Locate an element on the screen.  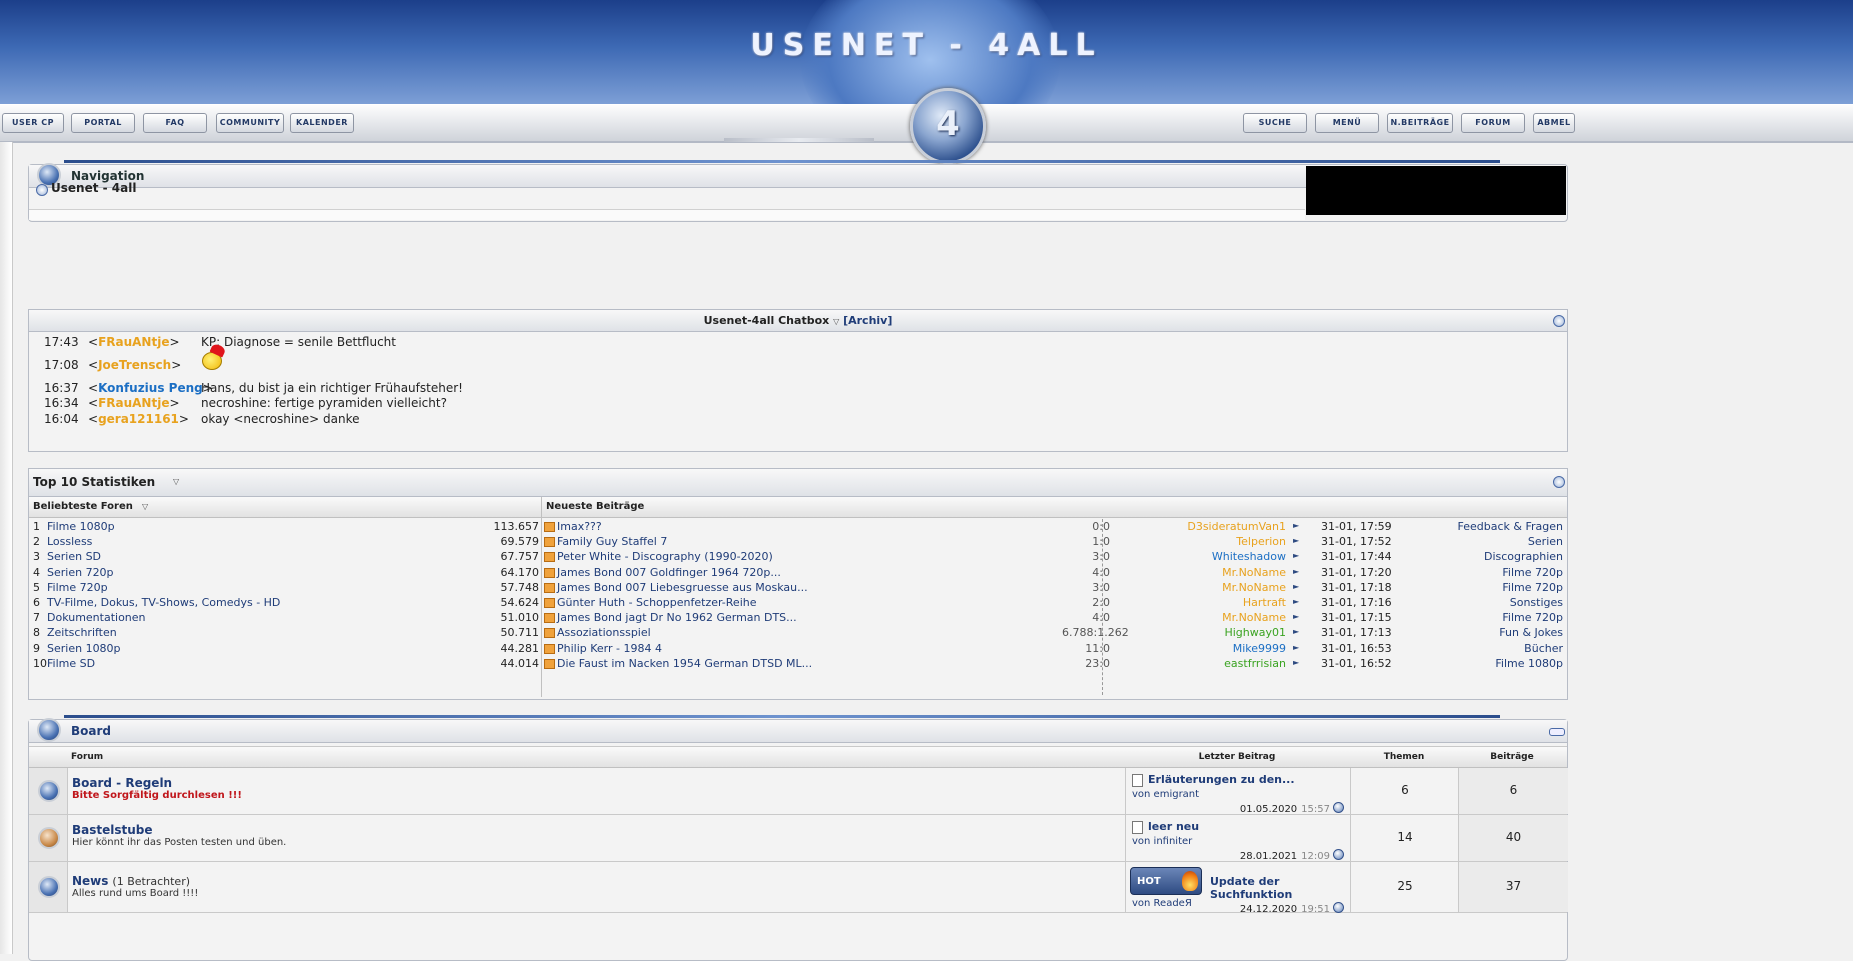
chatbox-archive-link: [Archiv] is located at coordinates (867, 320).